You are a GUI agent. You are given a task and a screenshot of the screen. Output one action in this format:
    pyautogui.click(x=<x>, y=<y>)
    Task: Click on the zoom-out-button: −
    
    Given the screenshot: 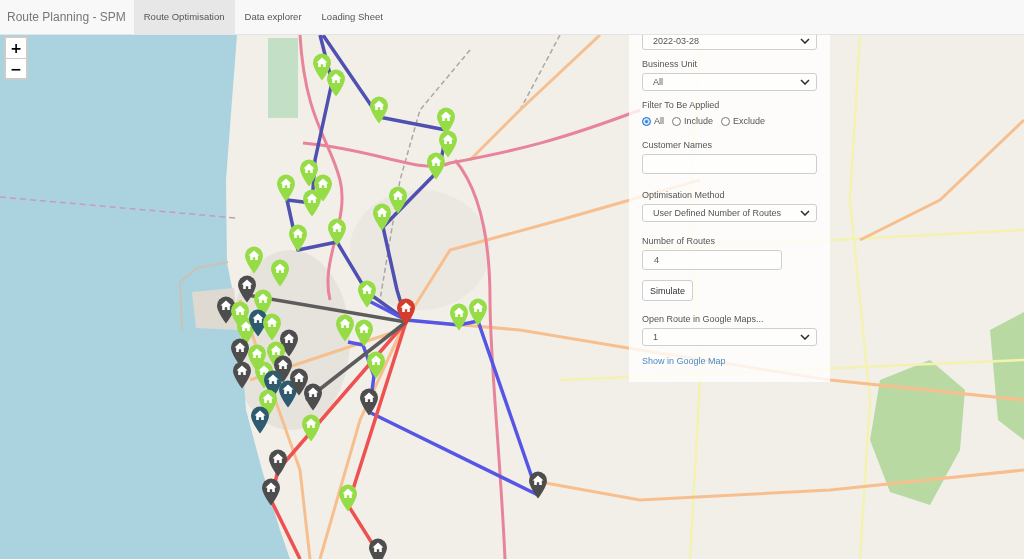 What is the action you would take?
    pyautogui.click(x=16, y=68)
    